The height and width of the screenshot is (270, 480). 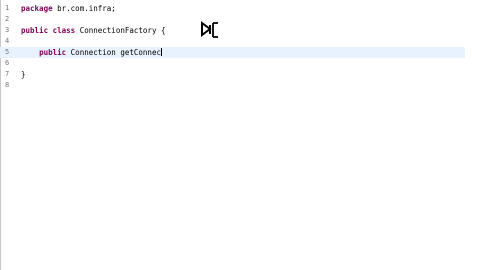 I want to click on code-text: package br.com.infra;, so click(x=68, y=8).